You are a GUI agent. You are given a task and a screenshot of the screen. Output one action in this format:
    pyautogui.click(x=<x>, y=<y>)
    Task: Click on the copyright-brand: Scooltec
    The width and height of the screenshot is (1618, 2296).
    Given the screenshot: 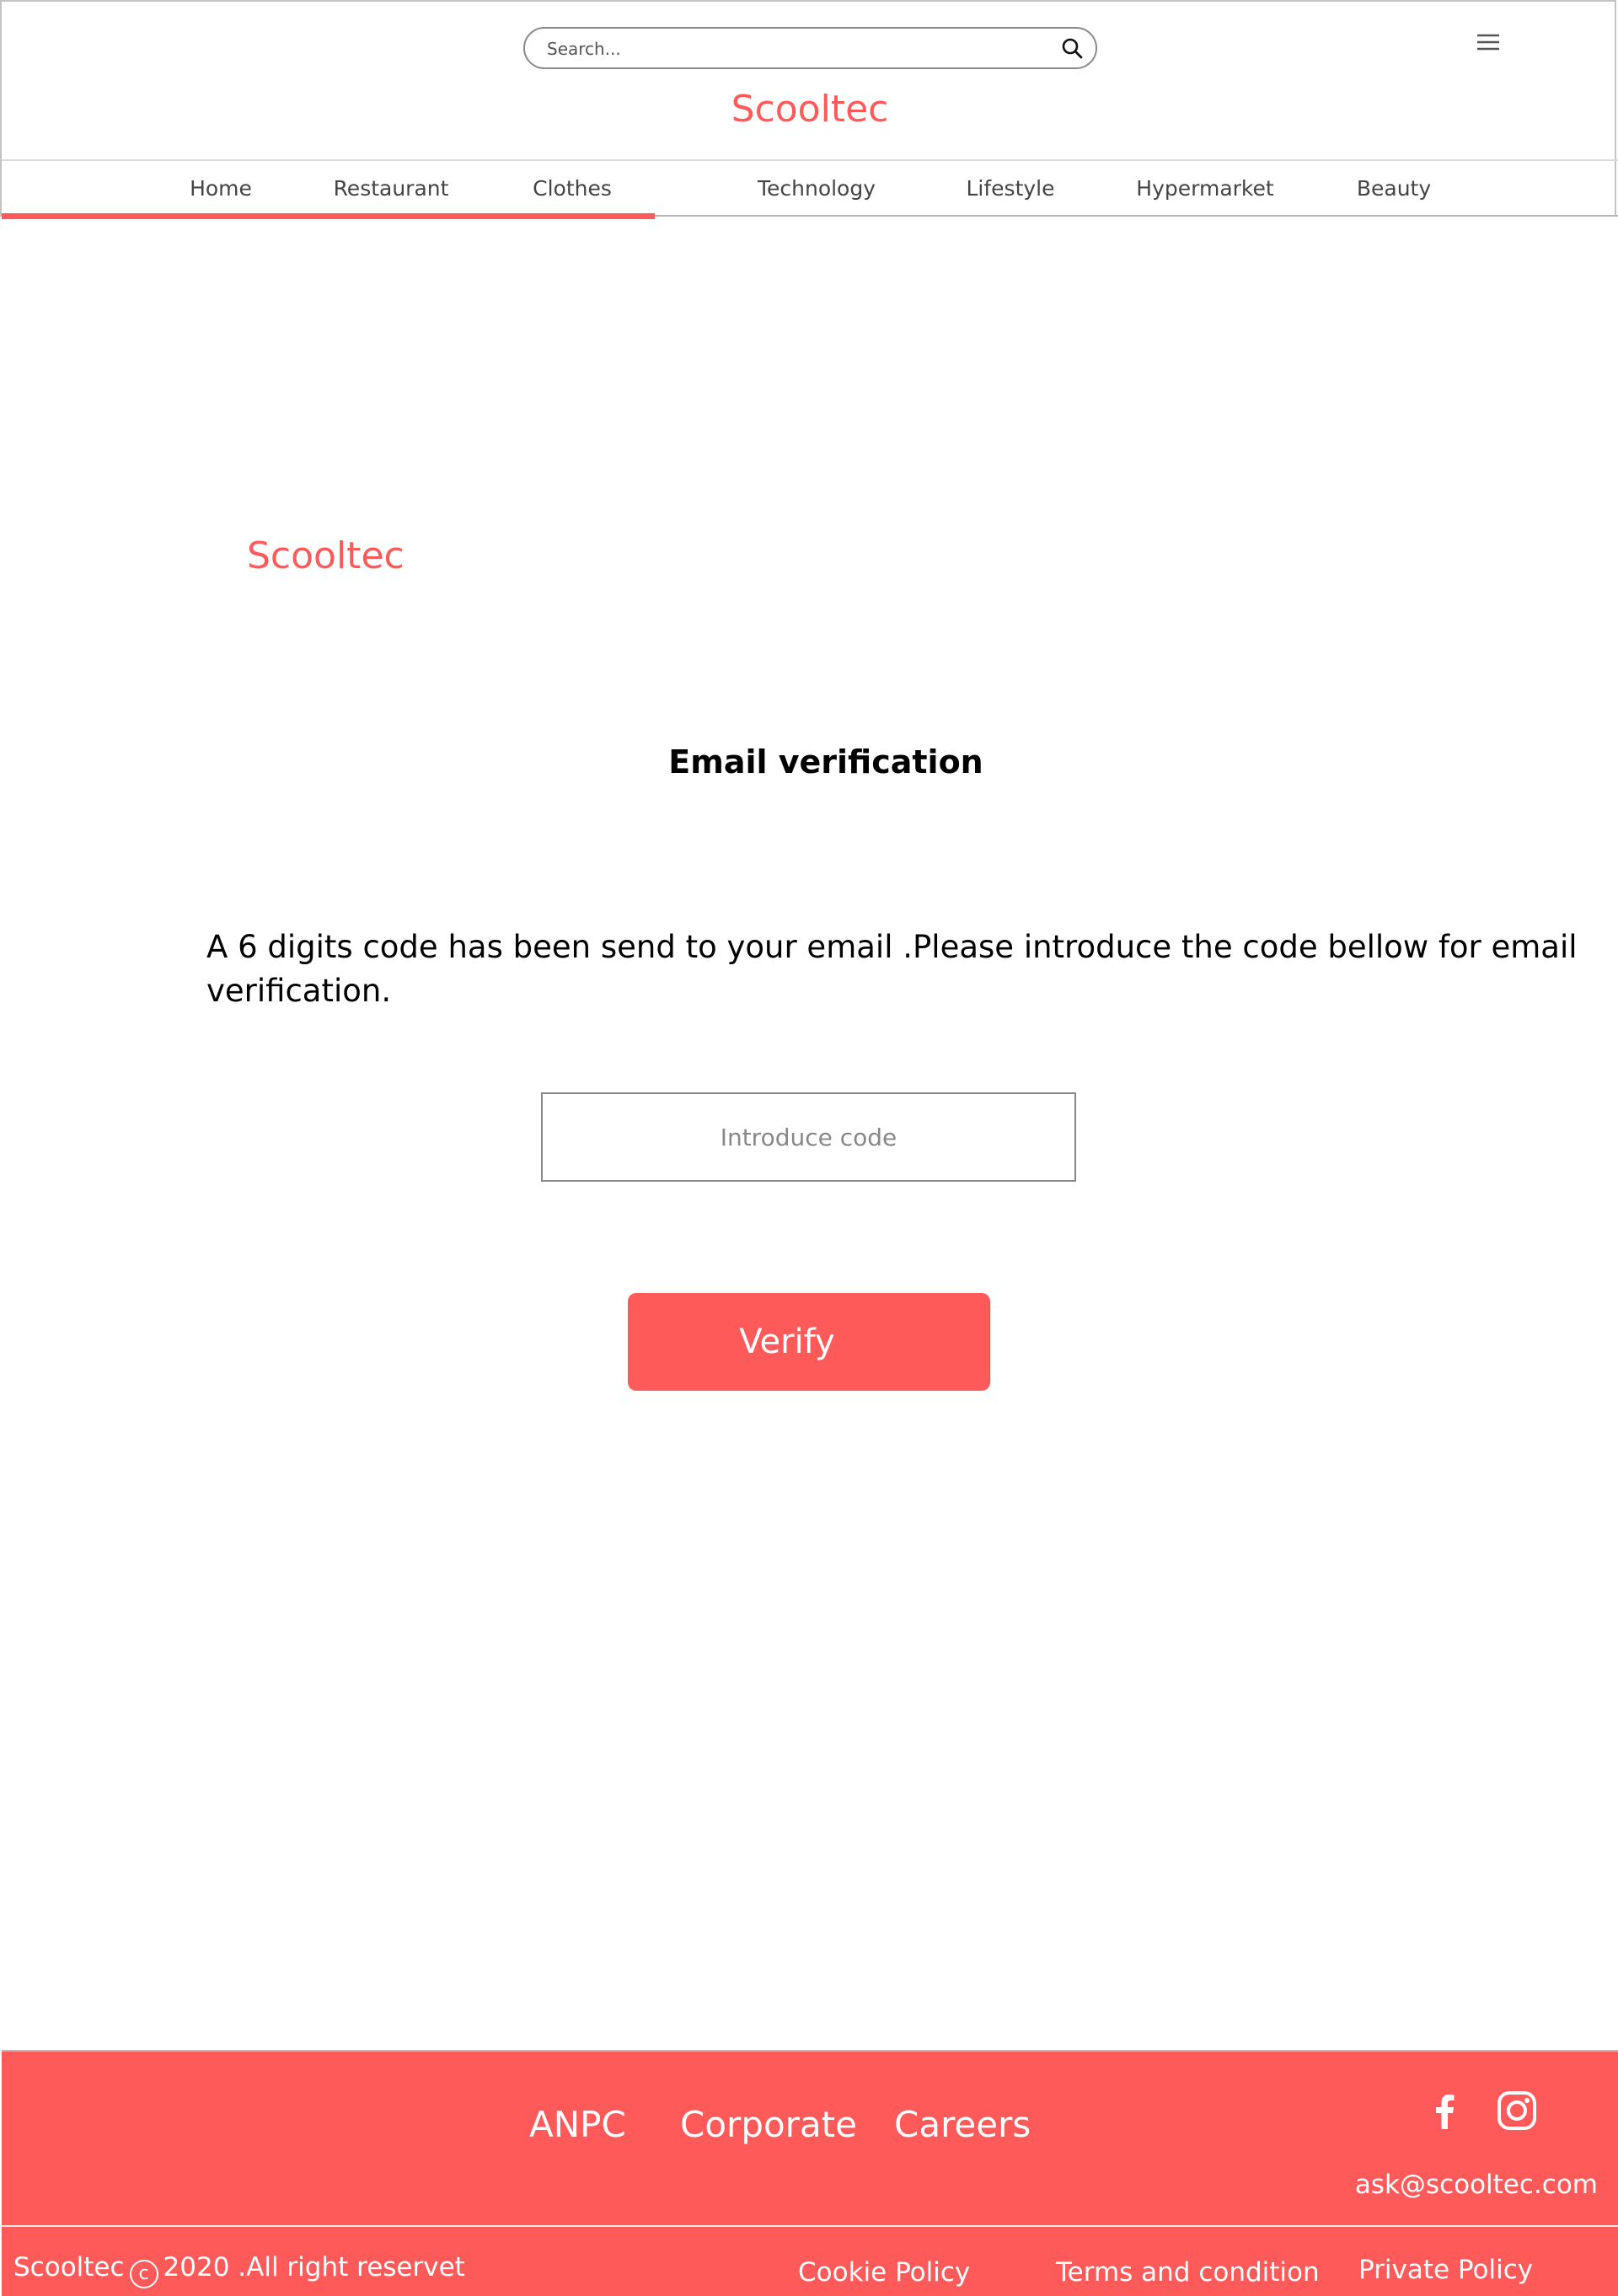 What is the action you would take?
    pyautogui.click(x=69, y=2267)
    